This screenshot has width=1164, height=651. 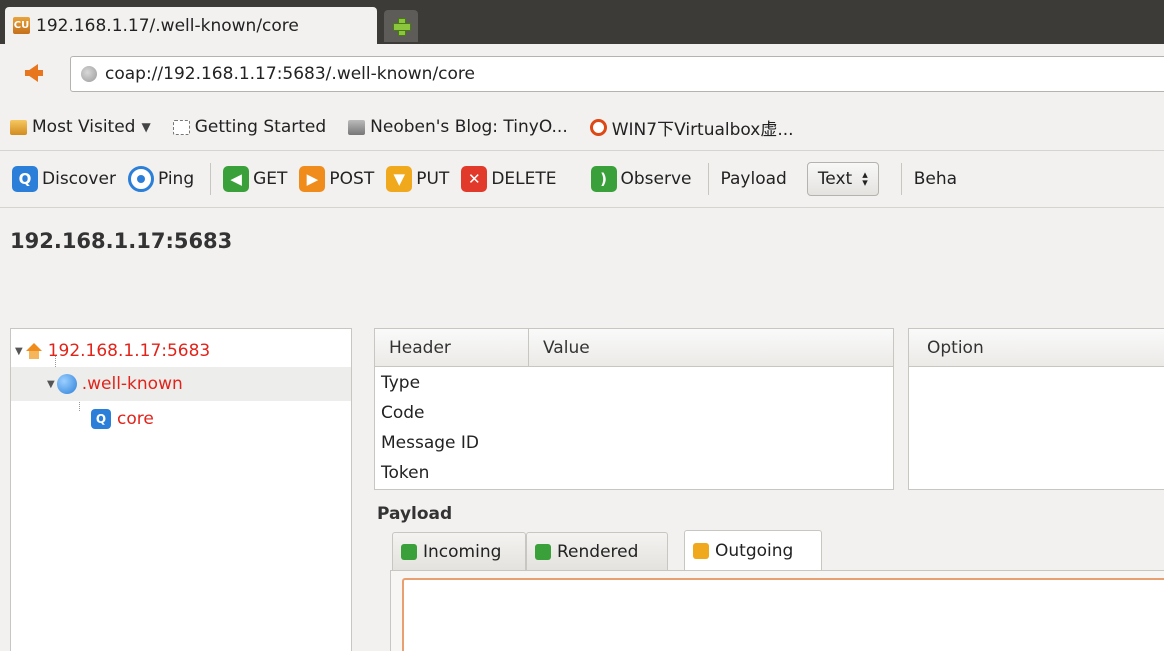 I want to click on payload-format-select: Text ▴ ▾, so click(x=842, y=179).